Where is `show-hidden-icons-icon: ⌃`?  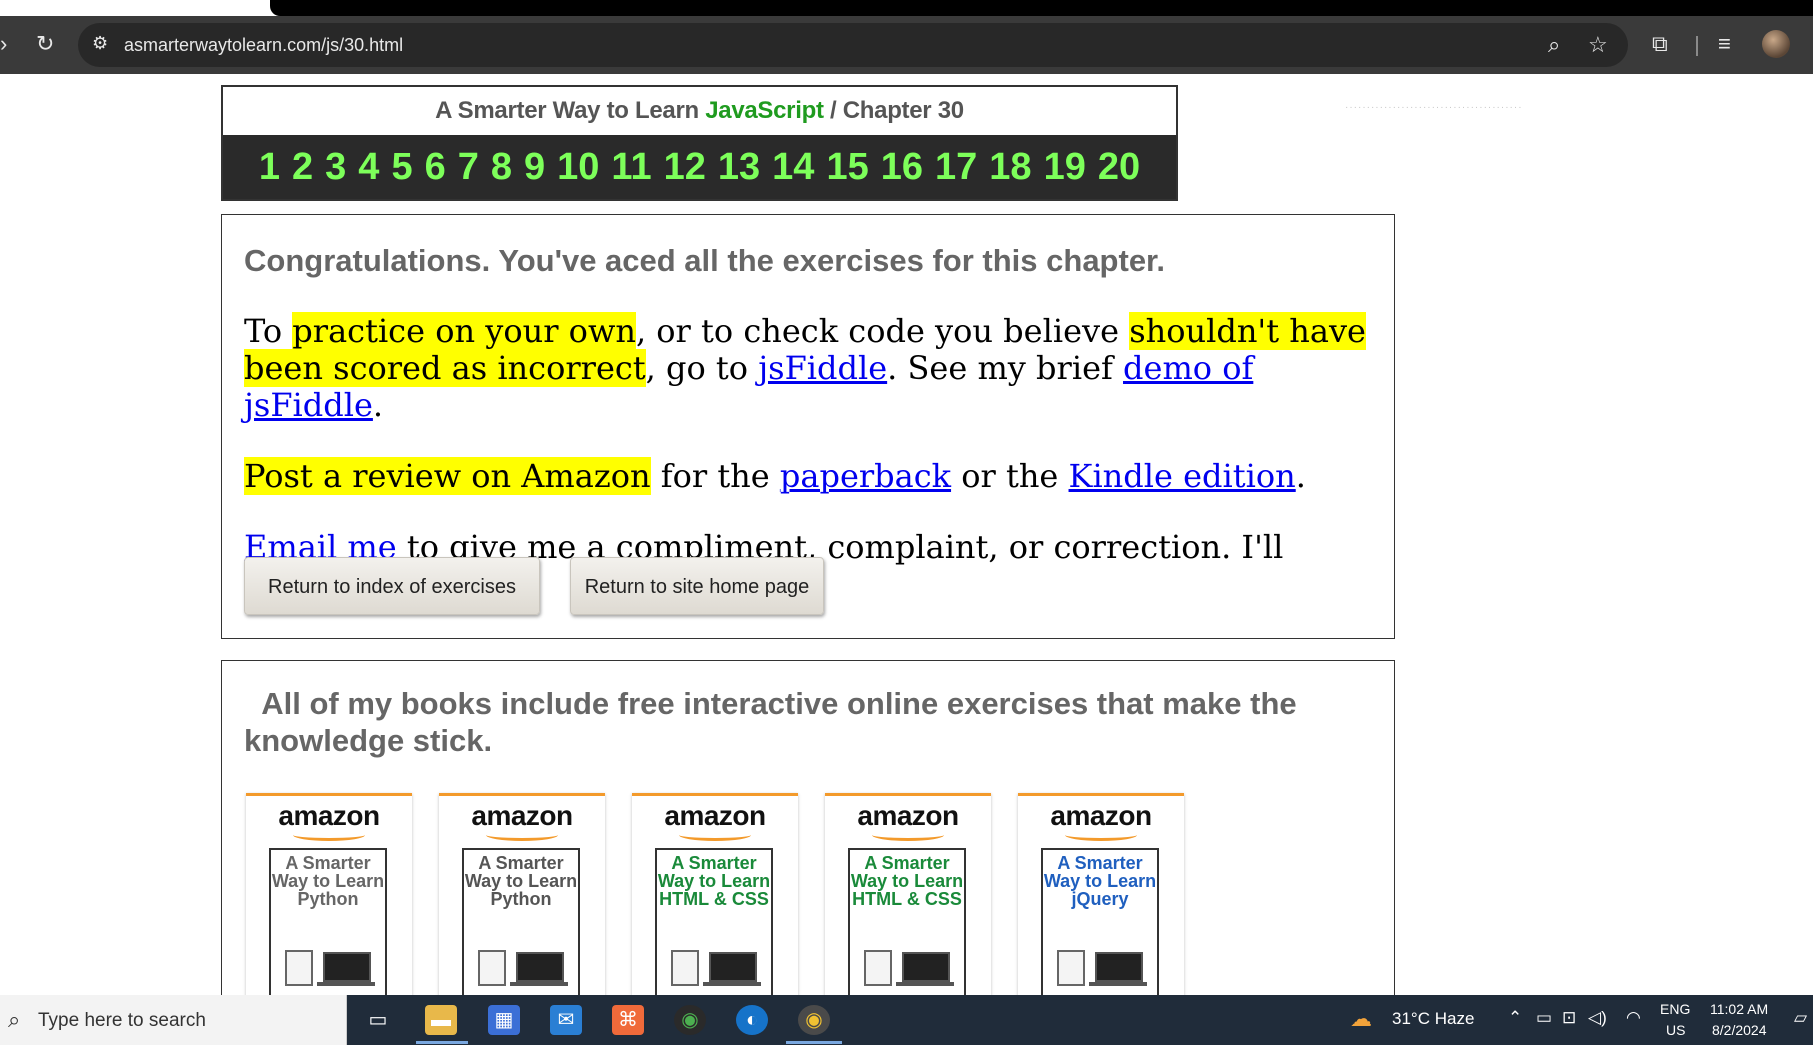
show-hidden-icons-icon: ⌃ is located at coordinates (1515, 1018).